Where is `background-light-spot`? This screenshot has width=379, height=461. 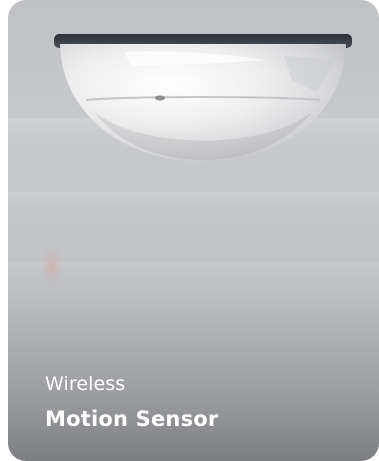 background-light-spot is located at coordinates (52, 266).